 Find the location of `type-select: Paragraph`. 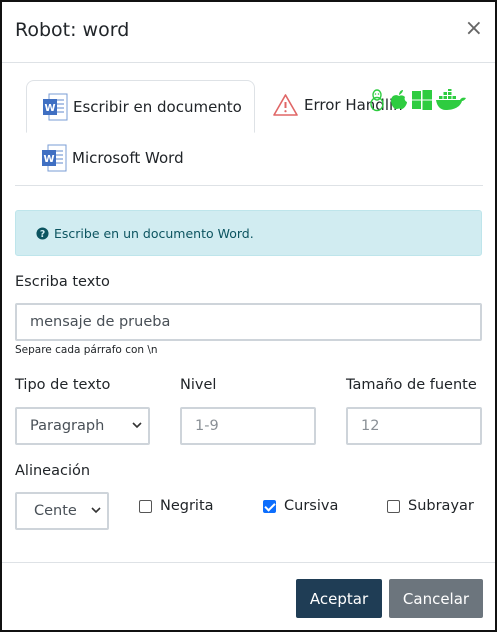

type-select: Paragraph is located at coordinates (82, 426).